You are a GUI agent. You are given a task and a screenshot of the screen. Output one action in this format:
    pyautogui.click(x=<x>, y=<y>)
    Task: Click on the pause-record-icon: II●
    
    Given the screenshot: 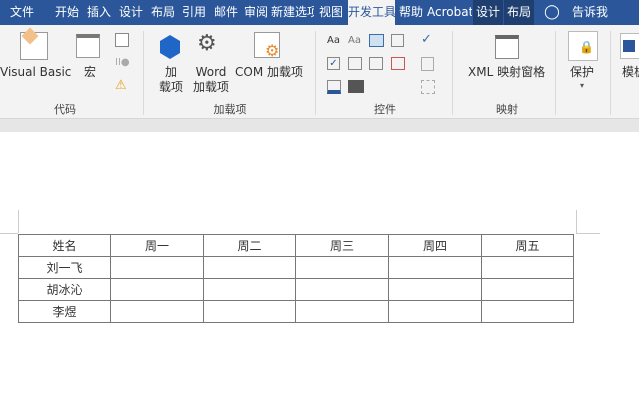 What is the action you would take?
    pyautogui.click(x=122, y=62)
    